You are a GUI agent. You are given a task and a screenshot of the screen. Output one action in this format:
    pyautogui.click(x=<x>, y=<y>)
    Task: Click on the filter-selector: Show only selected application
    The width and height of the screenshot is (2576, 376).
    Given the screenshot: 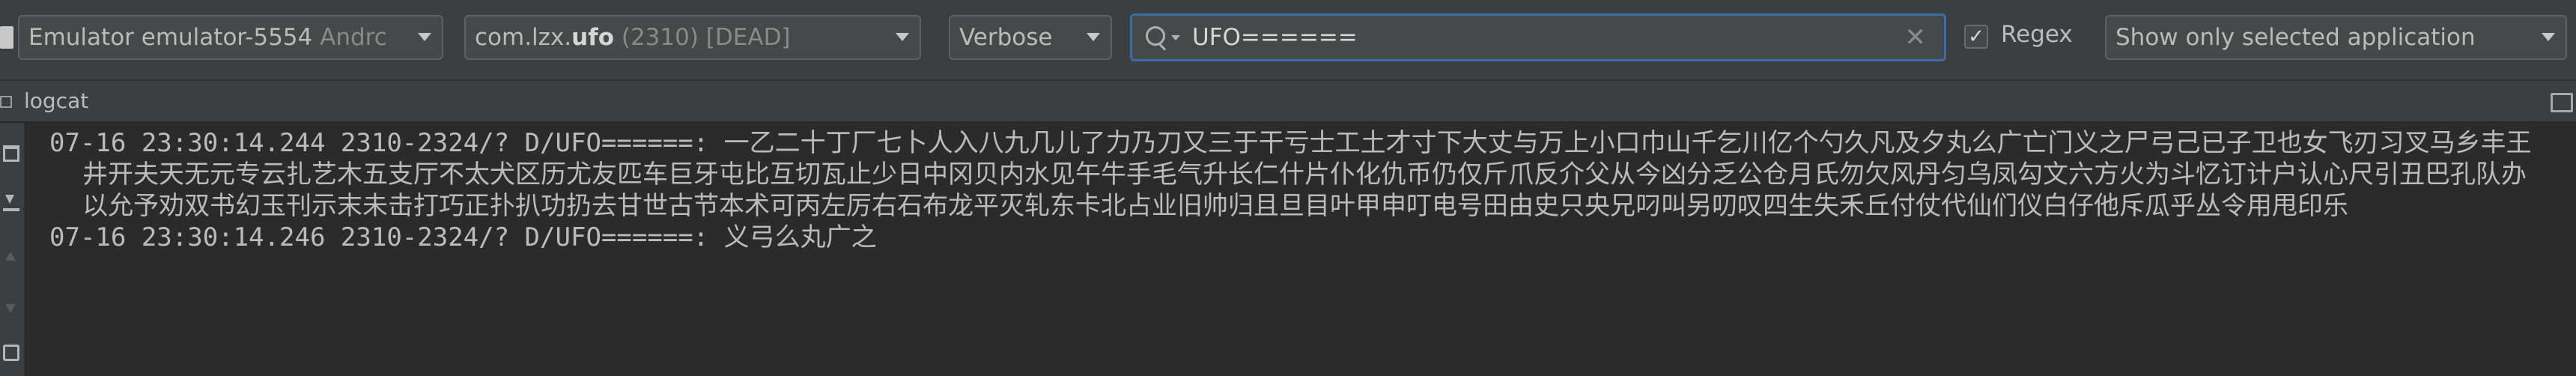 What is the action you would take?
    pyautogui.click(x=2336, y=37)
    